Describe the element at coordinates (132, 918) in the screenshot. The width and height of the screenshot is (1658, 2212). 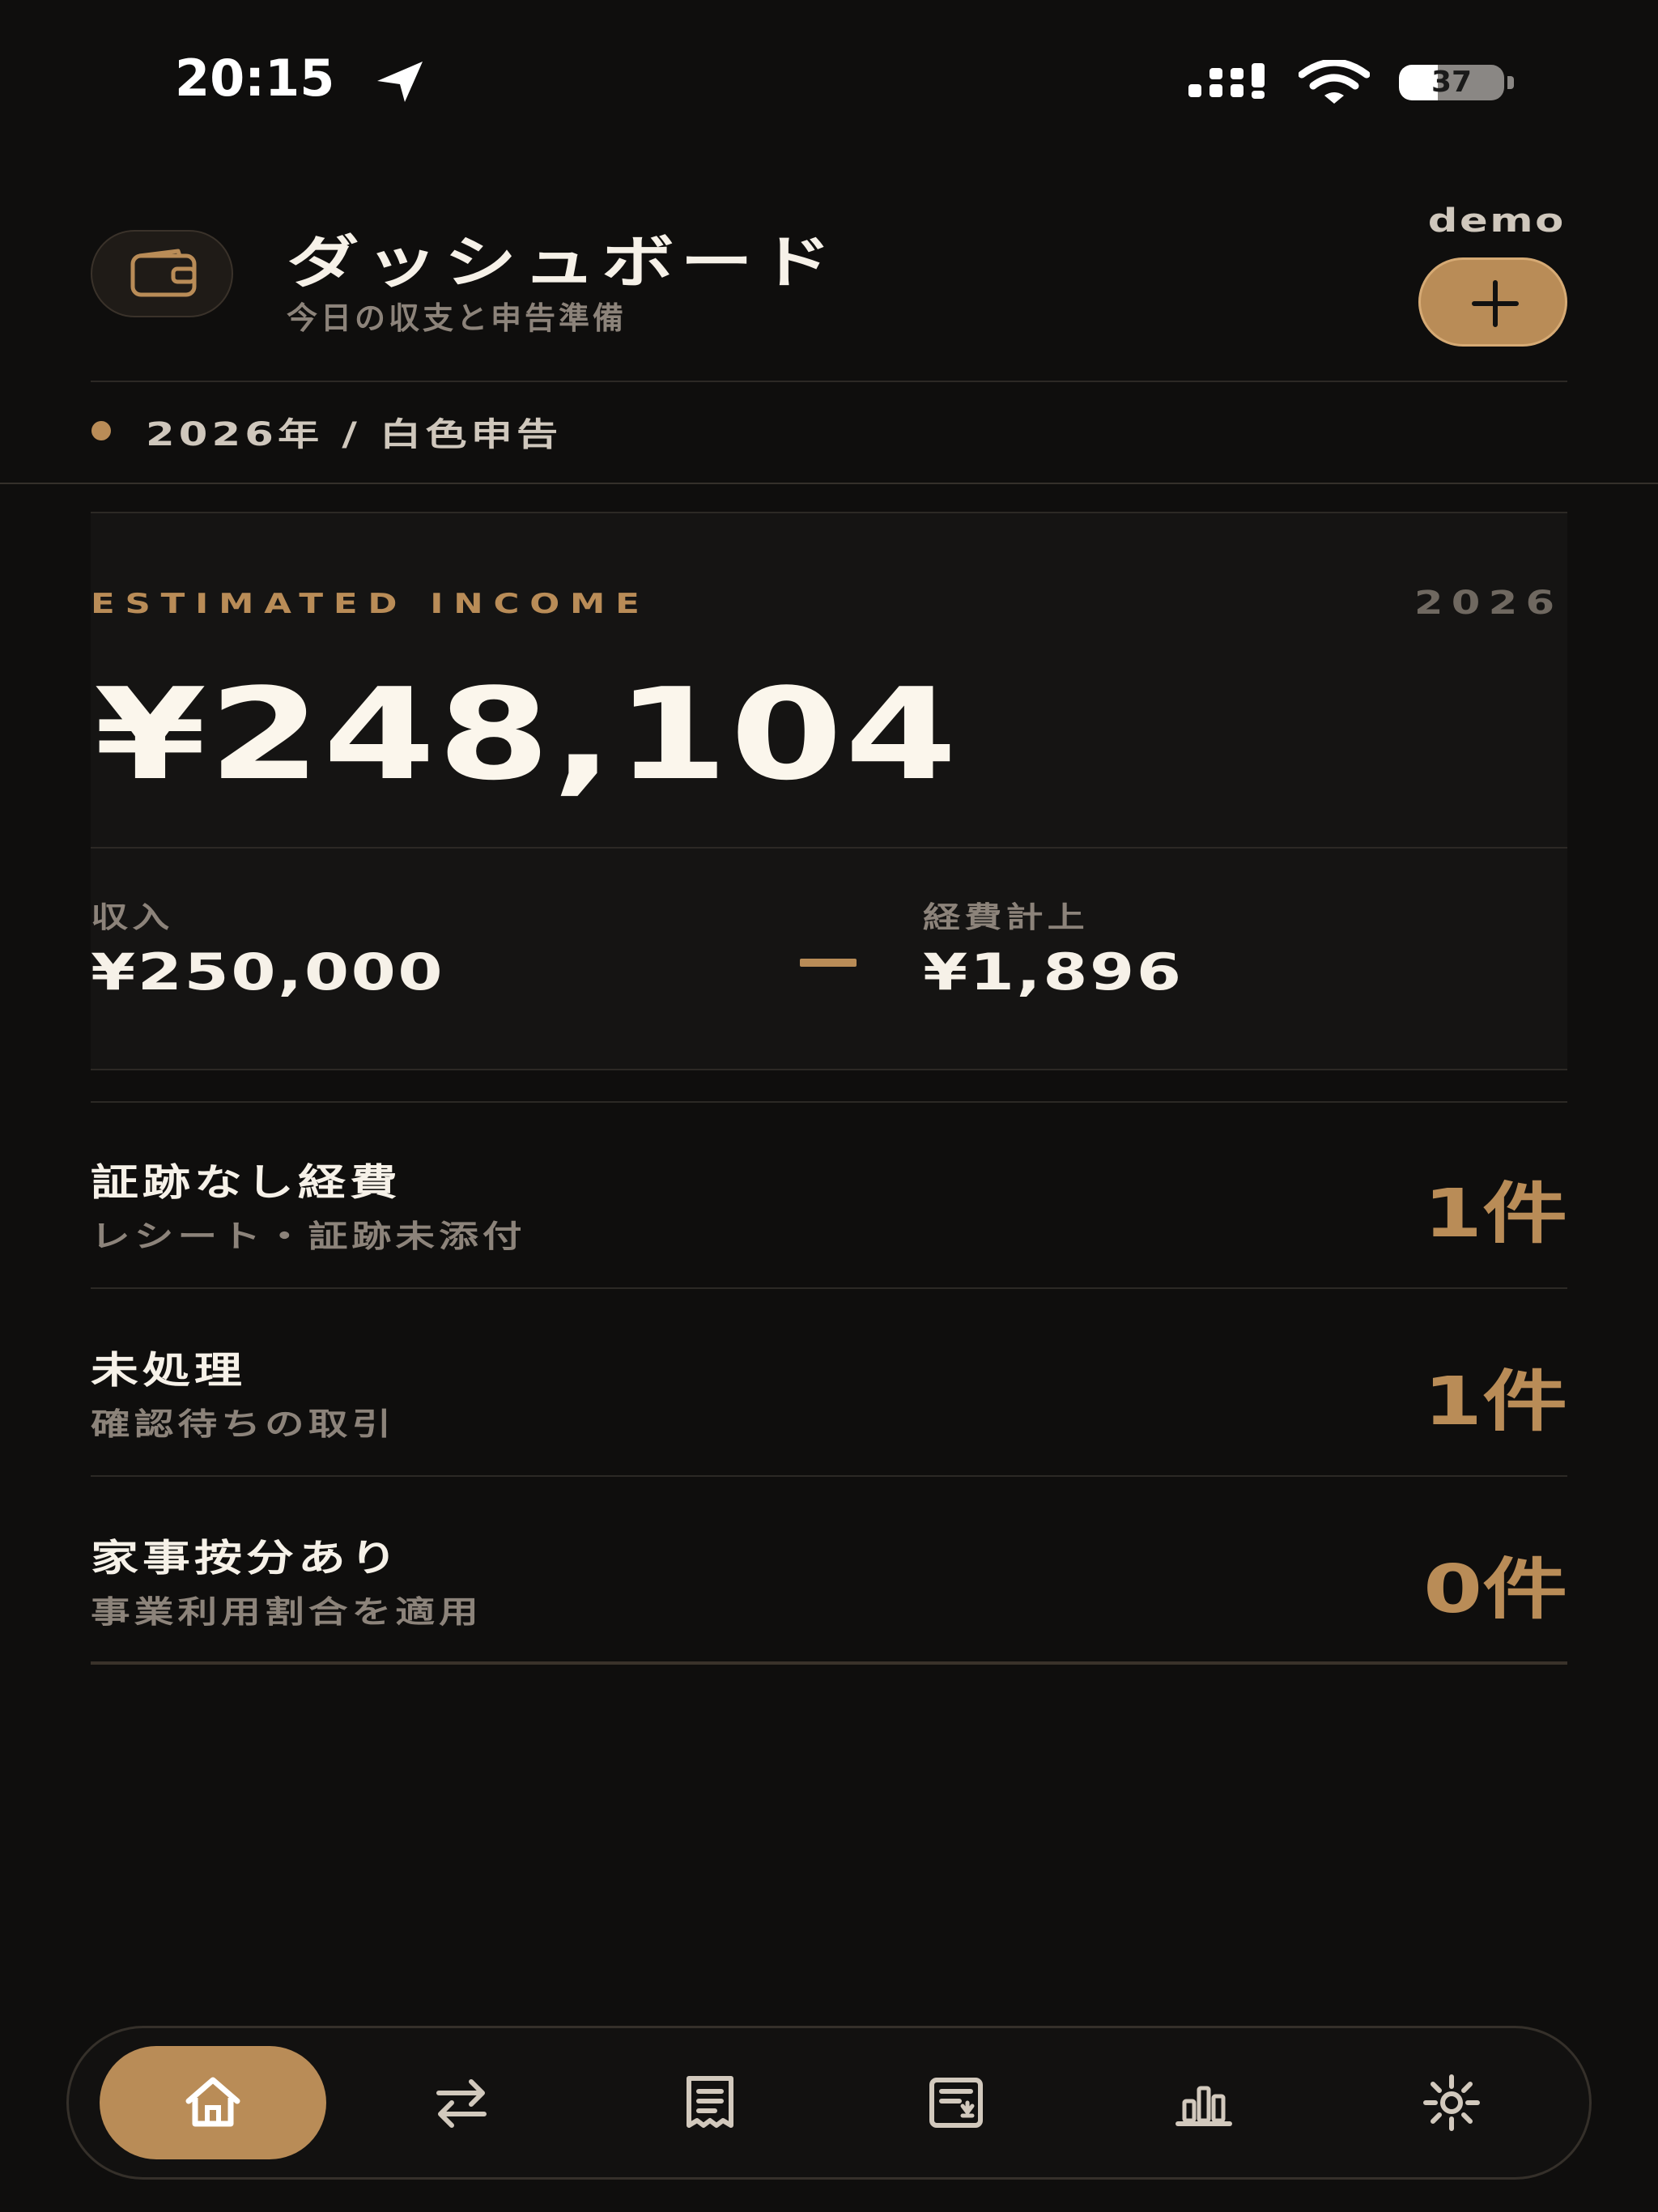
I see `income-label: 収入` at that location.